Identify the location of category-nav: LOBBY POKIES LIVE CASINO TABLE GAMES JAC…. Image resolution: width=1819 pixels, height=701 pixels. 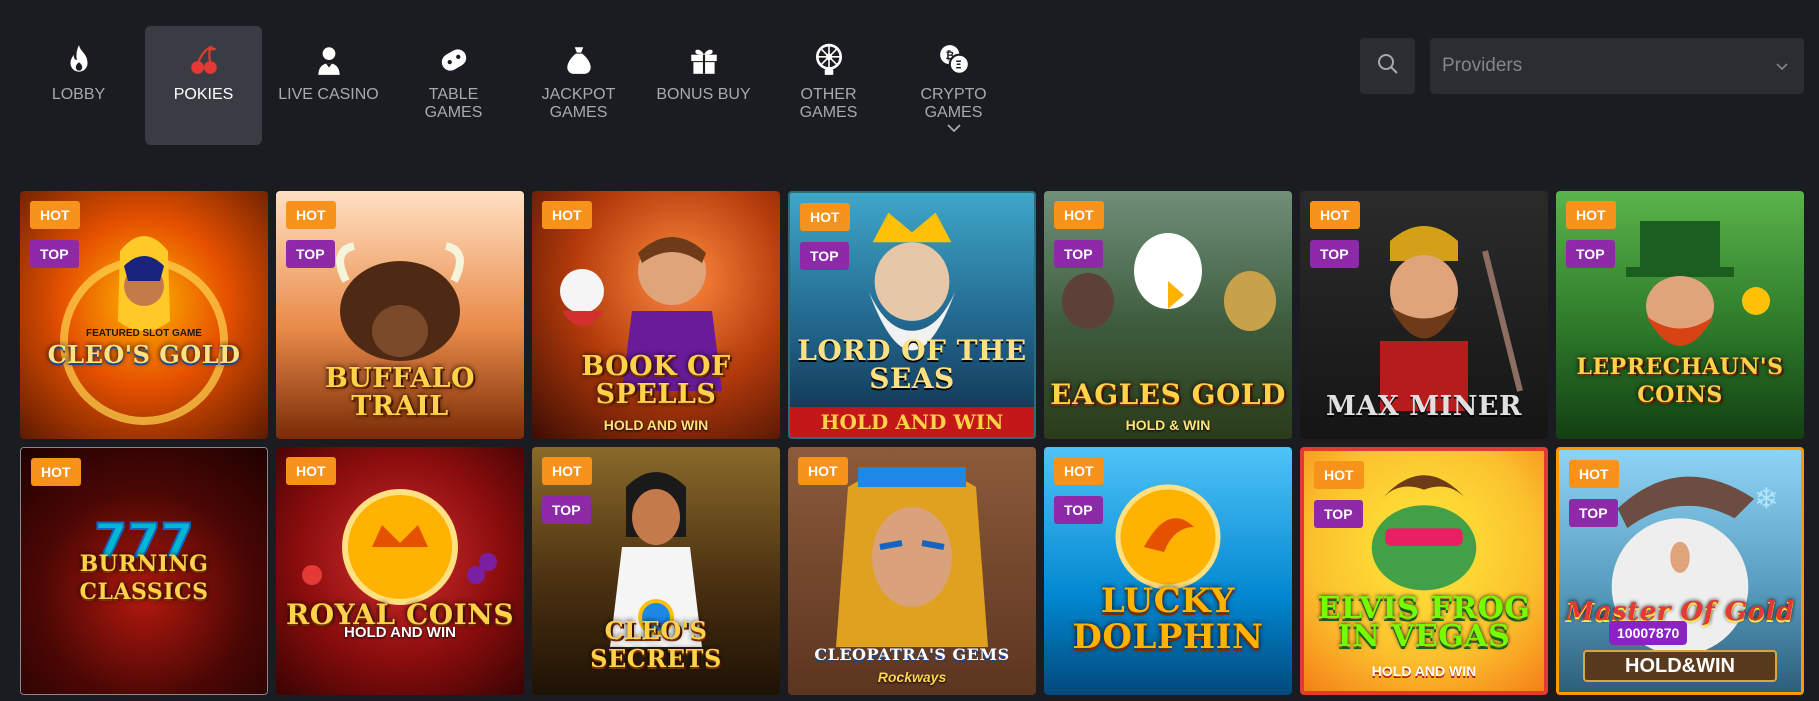
(516, 85).